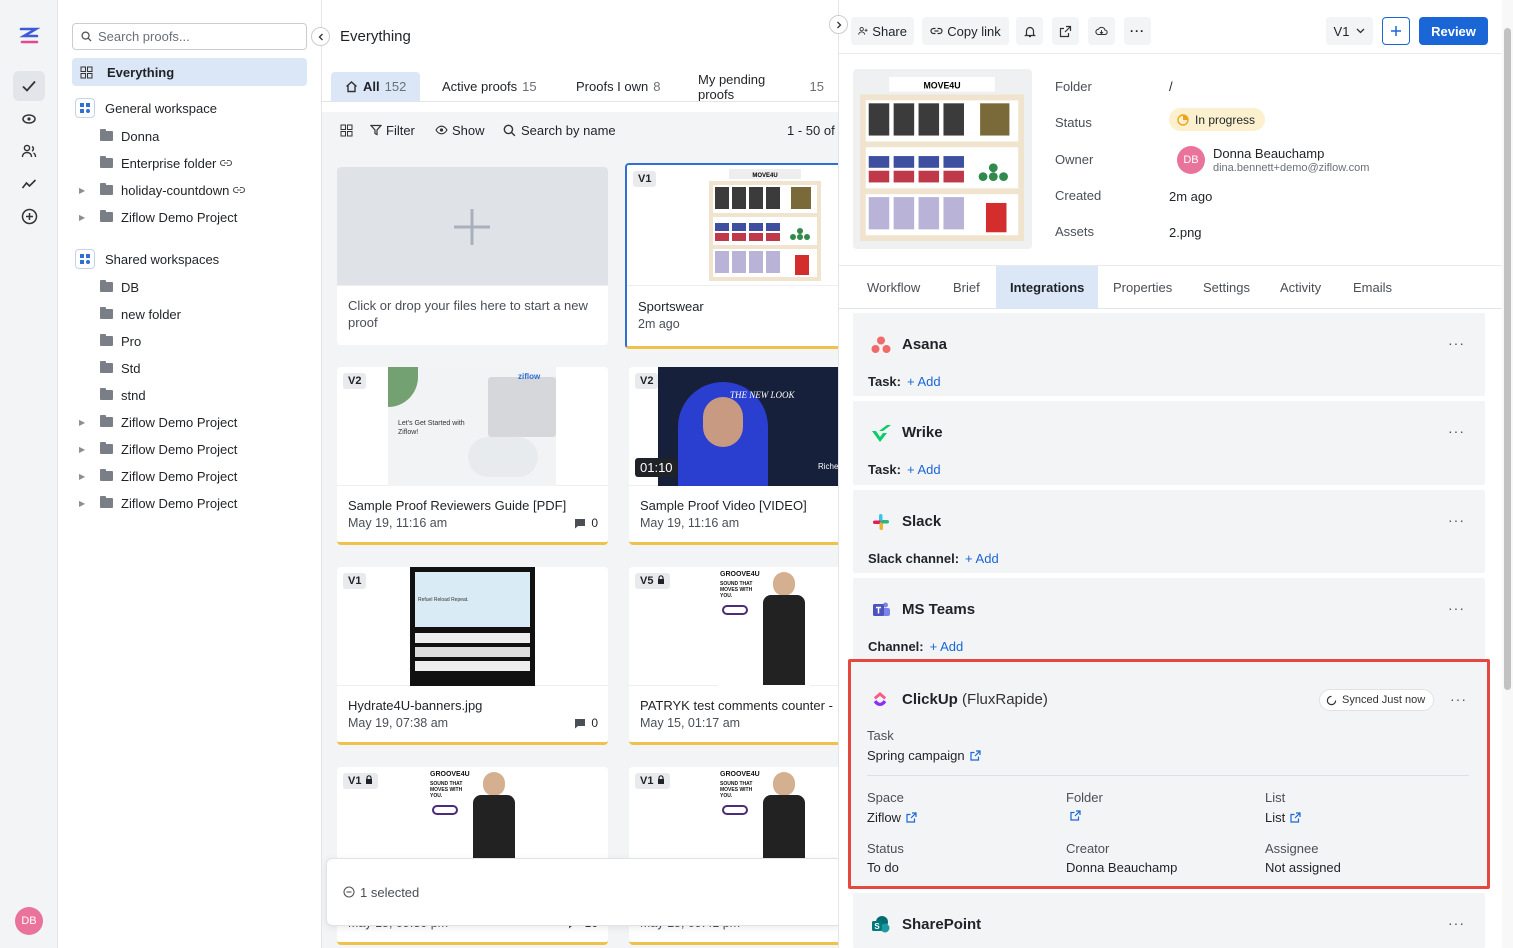 The image size is (1513, 948). What do you see at coordinates (732, 225) in the screenshot?
I see `proof-thumbnail: MOVE4U` at bounding box center [732, 225].